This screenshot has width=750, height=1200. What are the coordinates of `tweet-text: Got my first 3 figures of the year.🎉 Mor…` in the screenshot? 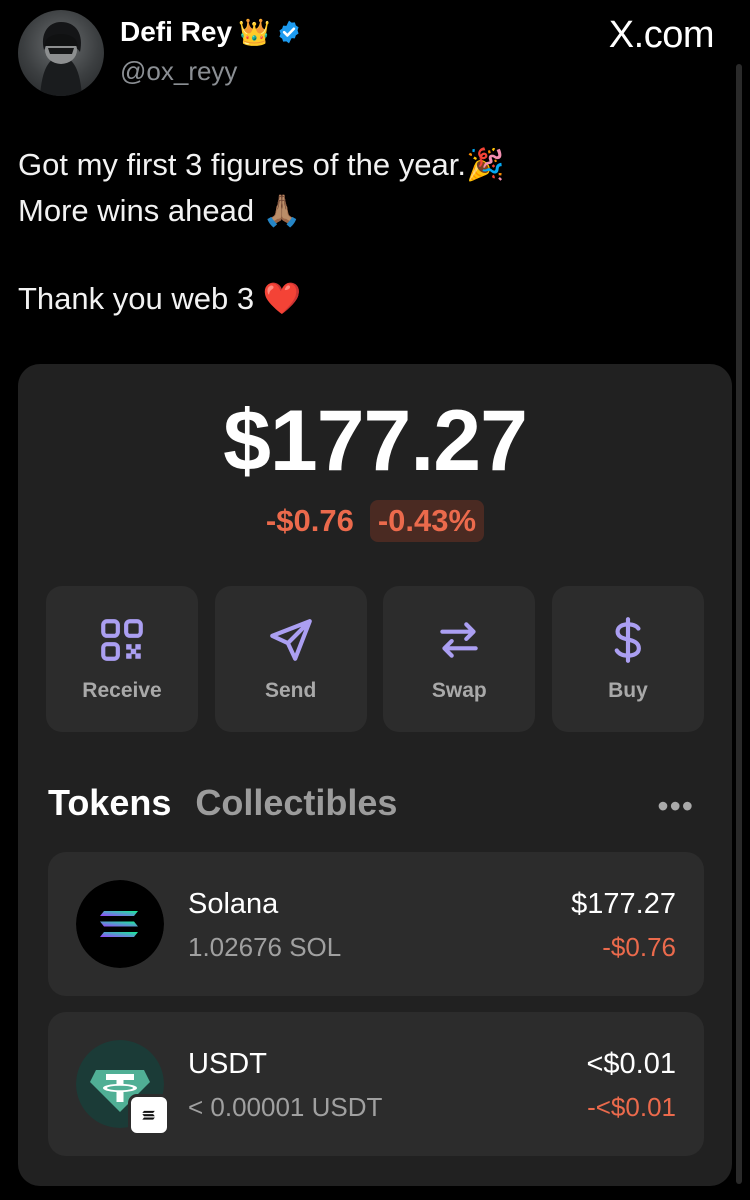 It's located at (368, 232).